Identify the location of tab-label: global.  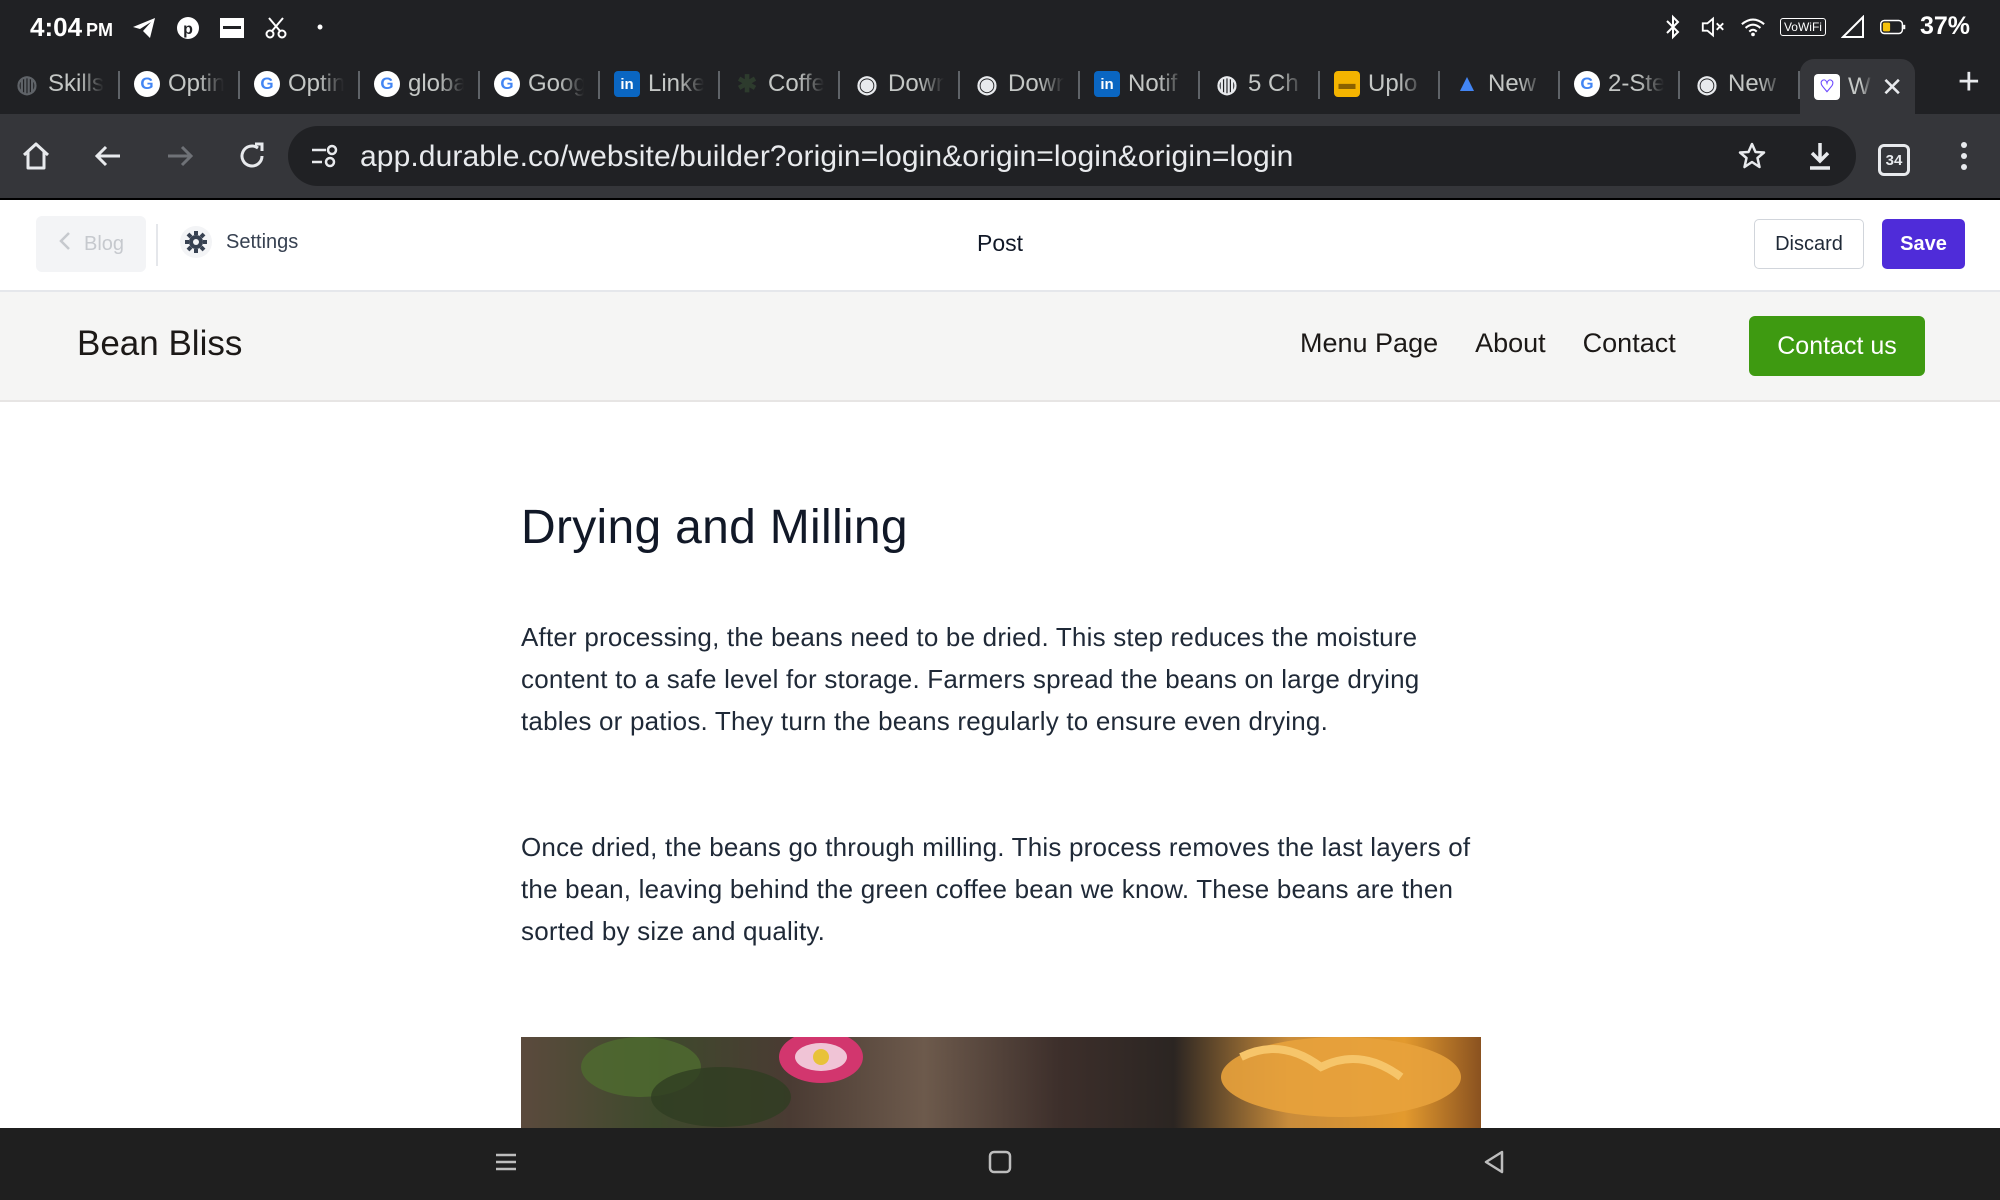
(436, 83).